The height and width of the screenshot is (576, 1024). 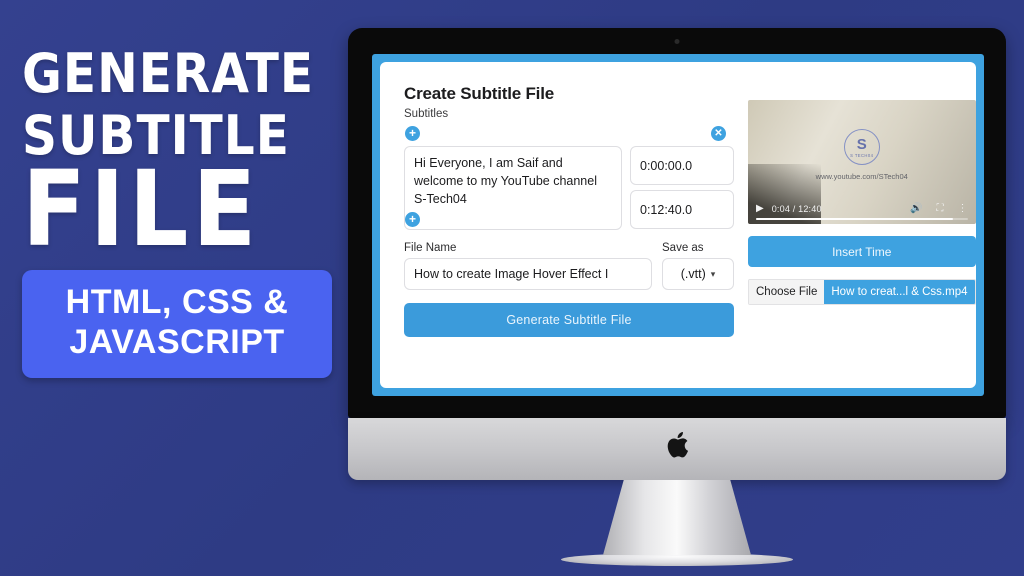 I want to click on filename-and-format-row: File Name Save as (.vtt) ▾, so click(x=569, y=266).